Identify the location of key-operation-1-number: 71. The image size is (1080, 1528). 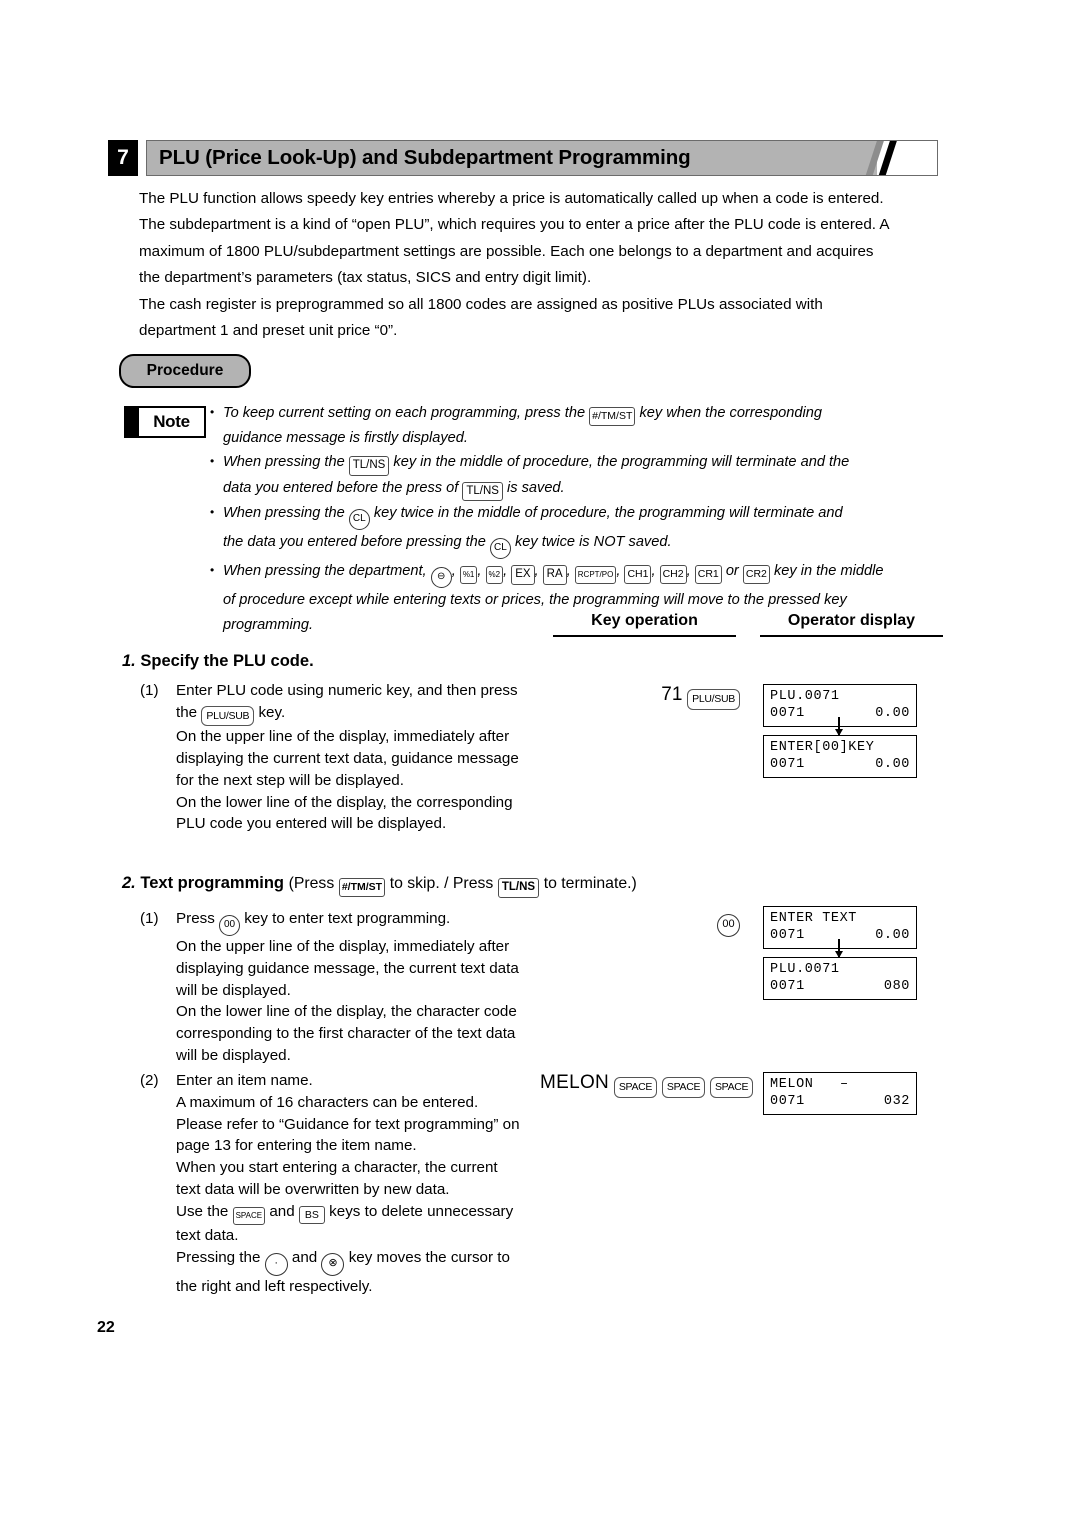
(672, 694).